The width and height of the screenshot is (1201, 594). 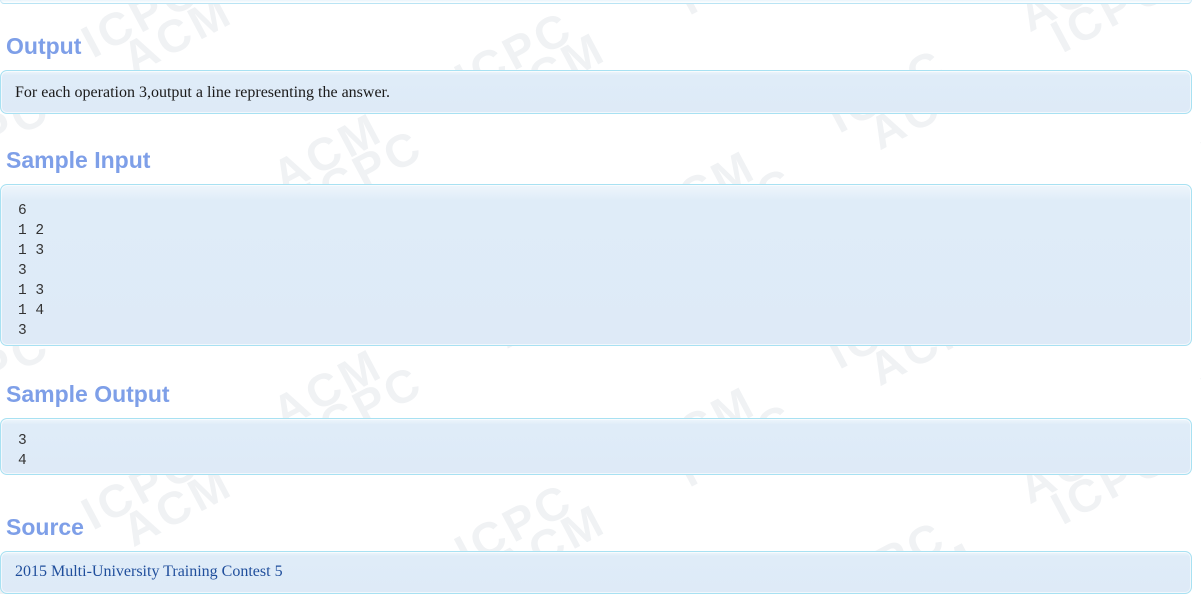 I want to click on section-heading-source: Source, so click(x=45, y=527).